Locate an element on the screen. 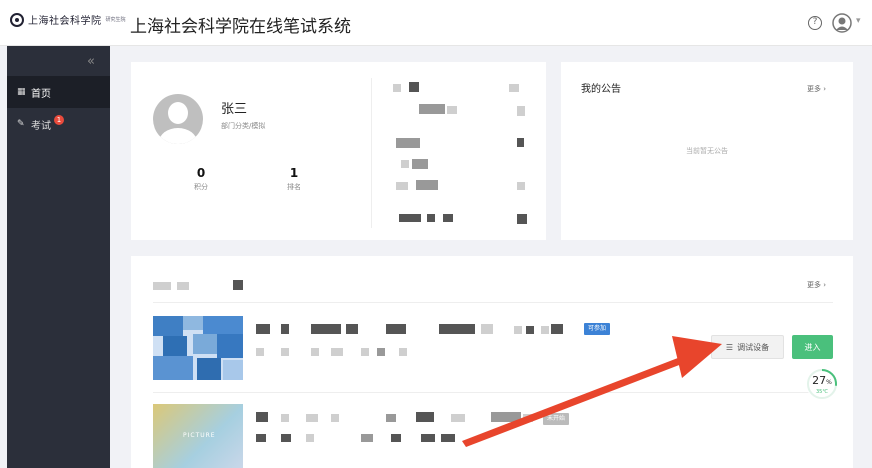 The image size is (872, 468). gauge-temperature: 35℃ is located at coordinates (822, 392).